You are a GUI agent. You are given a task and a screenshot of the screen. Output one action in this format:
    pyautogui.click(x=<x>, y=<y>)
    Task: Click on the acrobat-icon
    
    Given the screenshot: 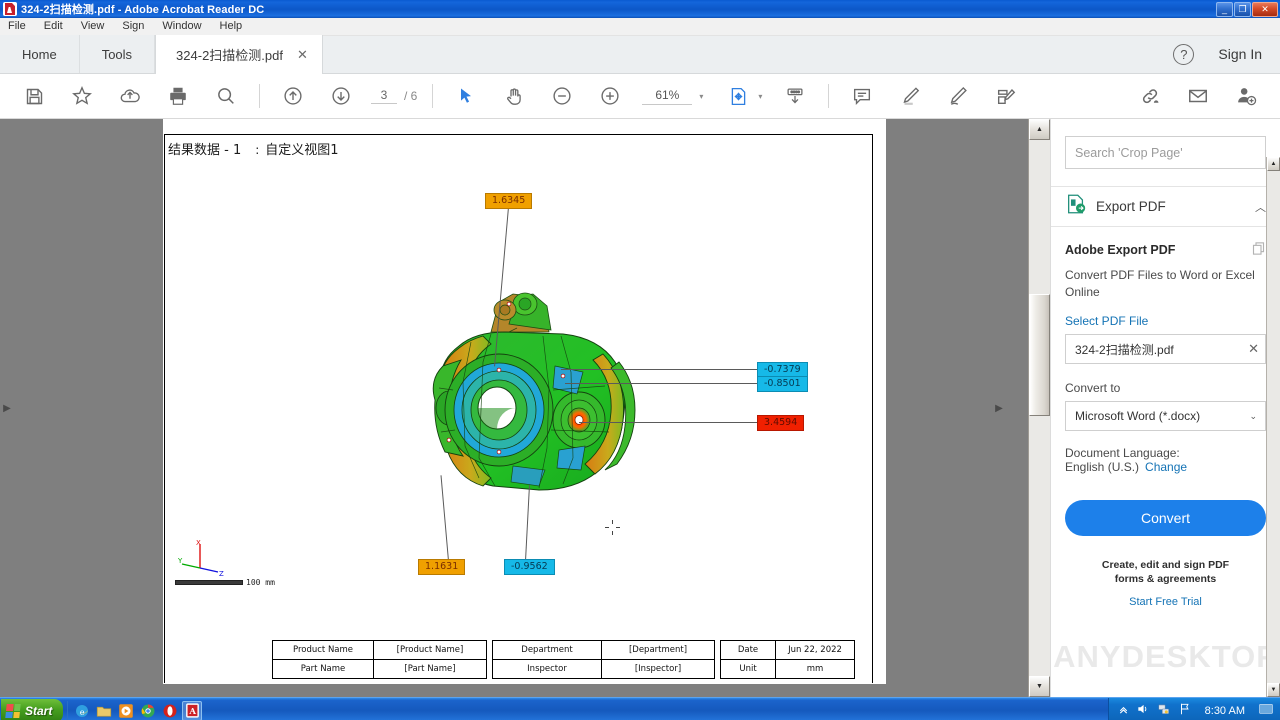 What is the action you would take?
    pyautogui.click(x=10, y=9)
    